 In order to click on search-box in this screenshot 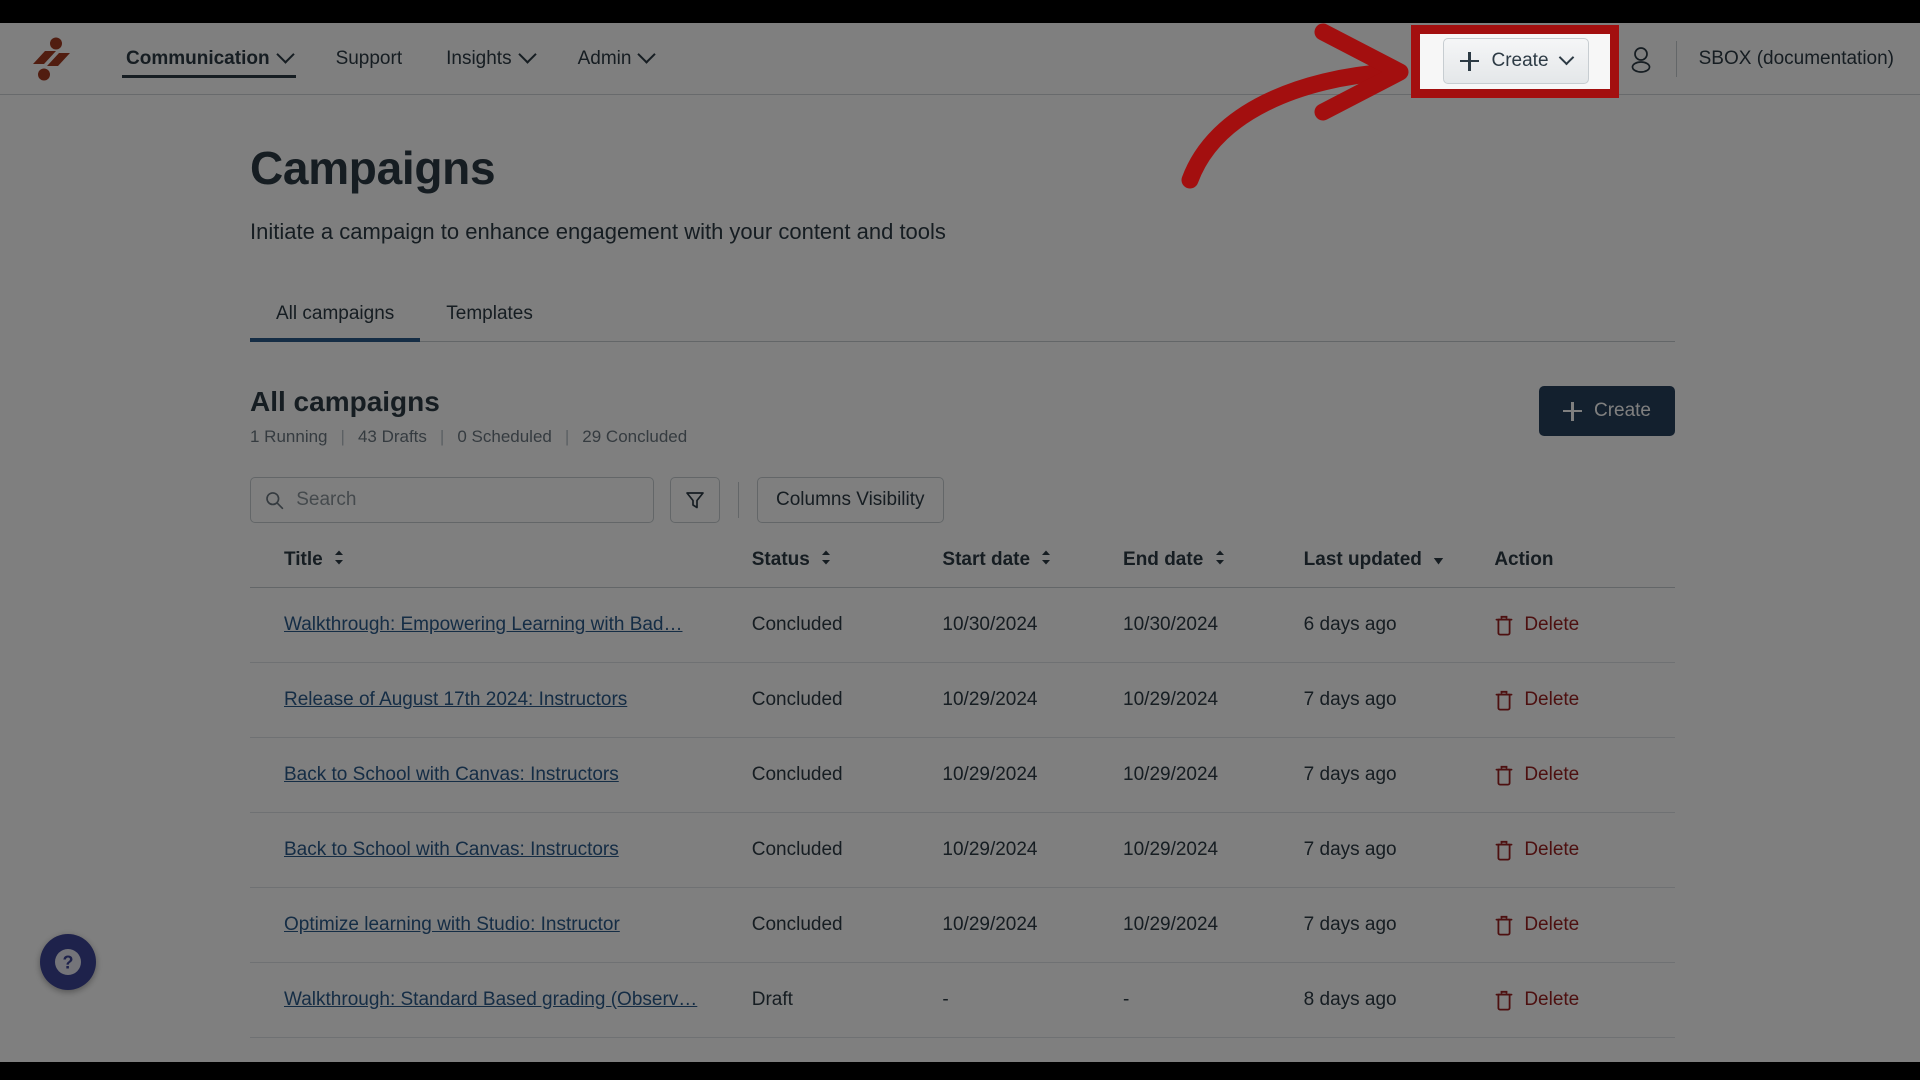, I will do `click(452, 500)`.